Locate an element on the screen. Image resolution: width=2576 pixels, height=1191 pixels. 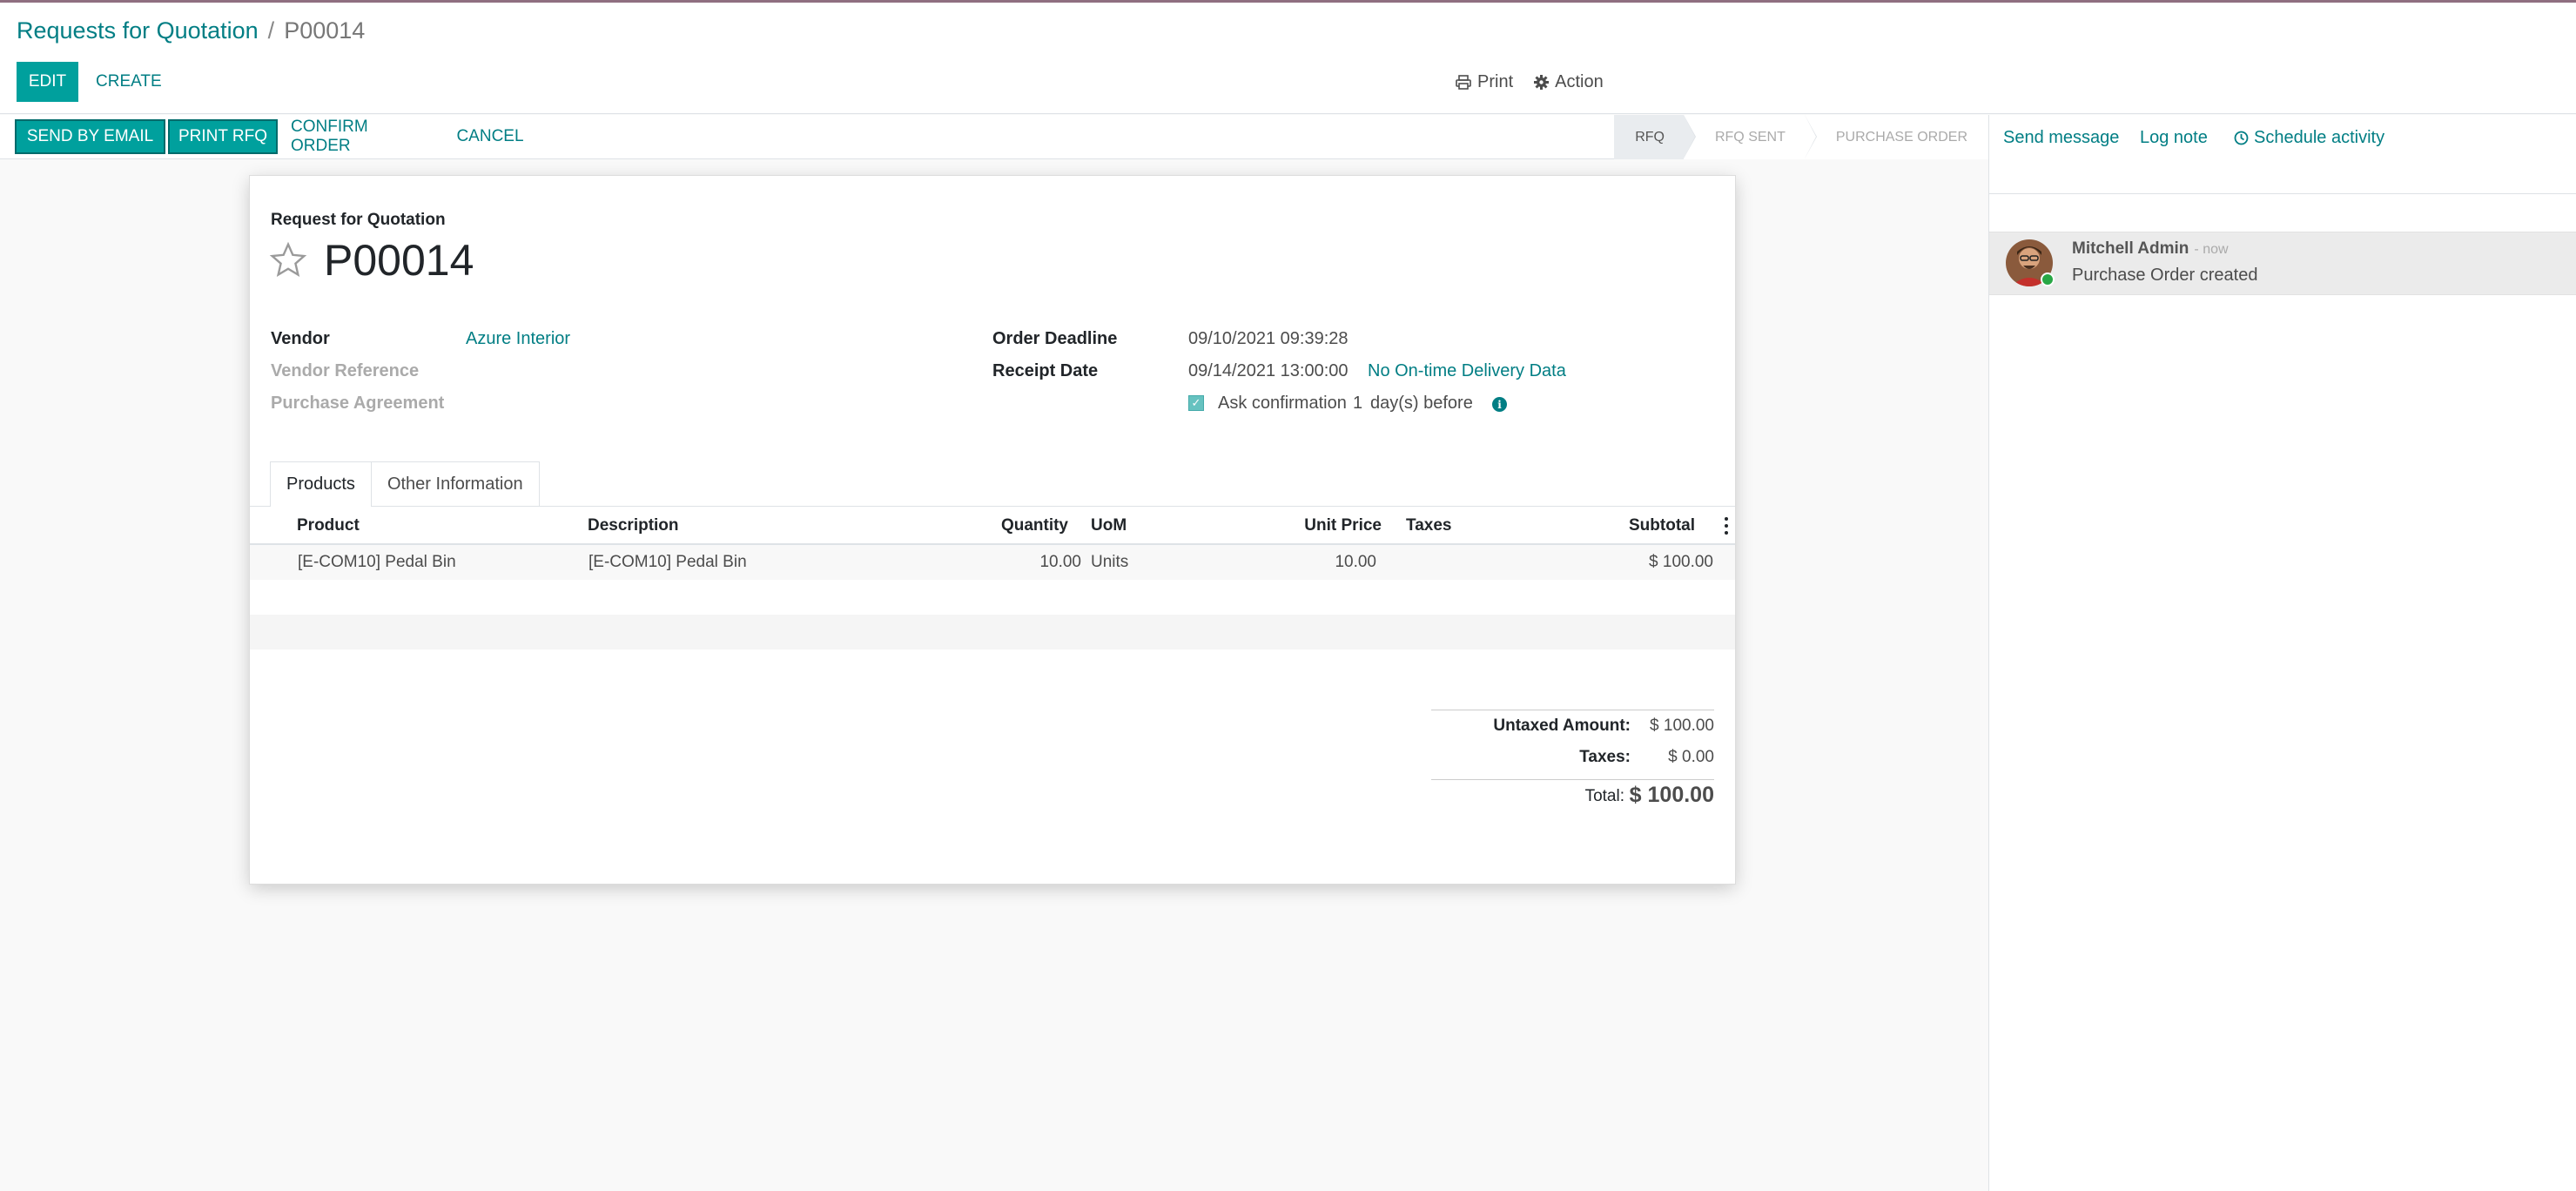
notebook-tabs: Products Other Information is located at coordinates (405, 484).